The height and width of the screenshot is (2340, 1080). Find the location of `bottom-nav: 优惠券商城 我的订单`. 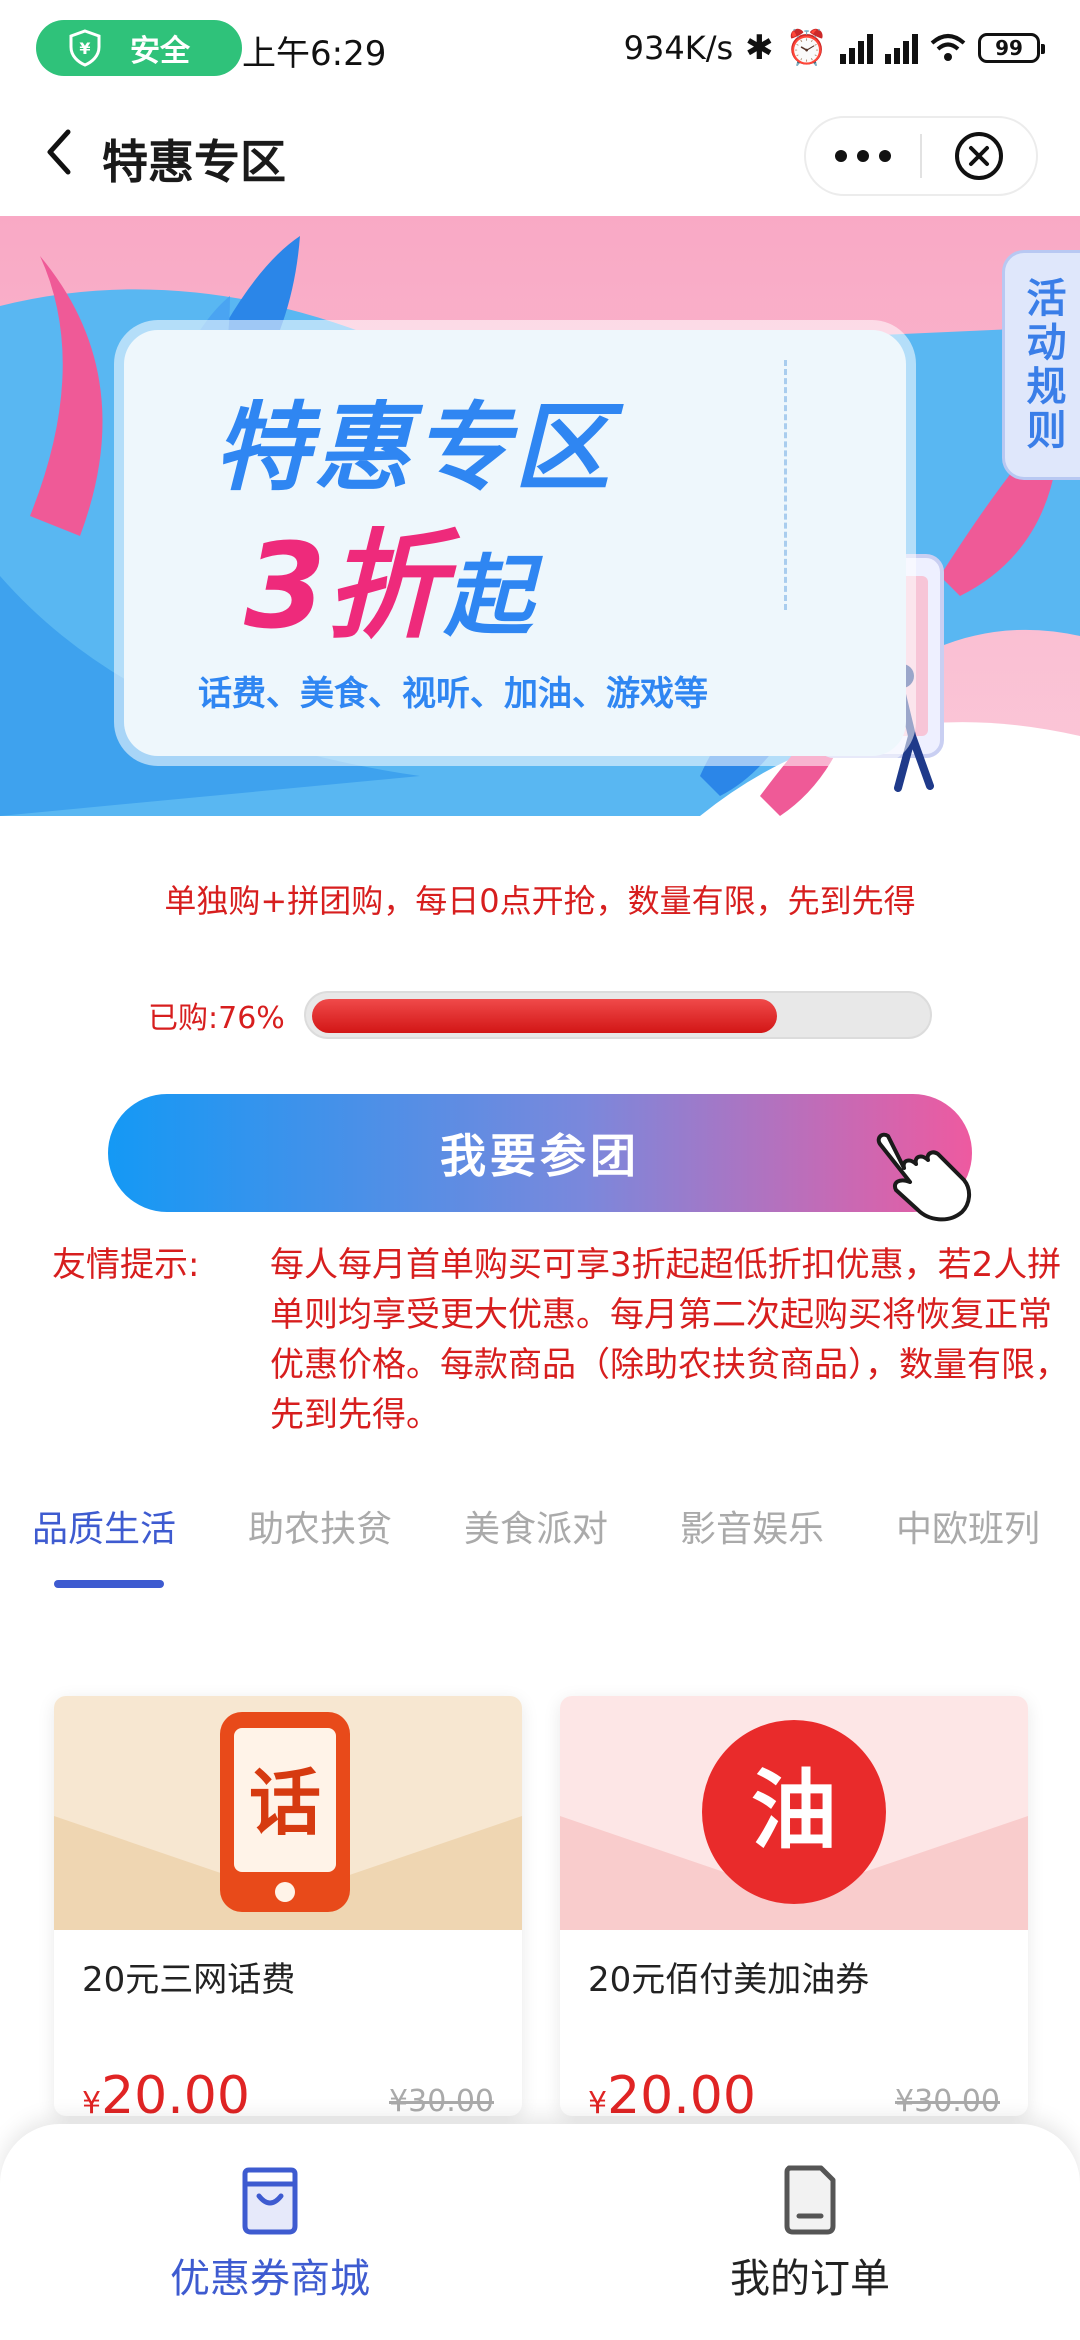

bottom-nav: 优惠券商城 我的订单 is located at coordinates (540, 2232).